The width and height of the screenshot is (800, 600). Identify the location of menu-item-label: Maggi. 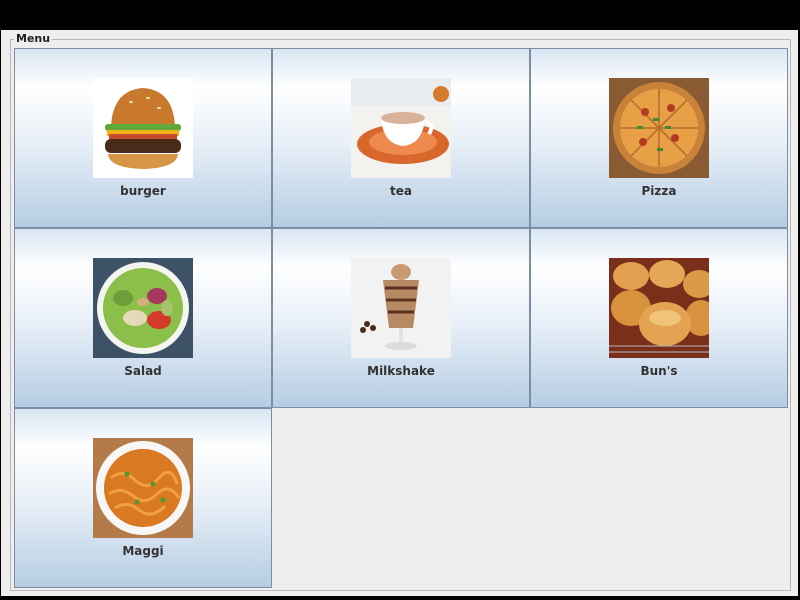
(143, 551).